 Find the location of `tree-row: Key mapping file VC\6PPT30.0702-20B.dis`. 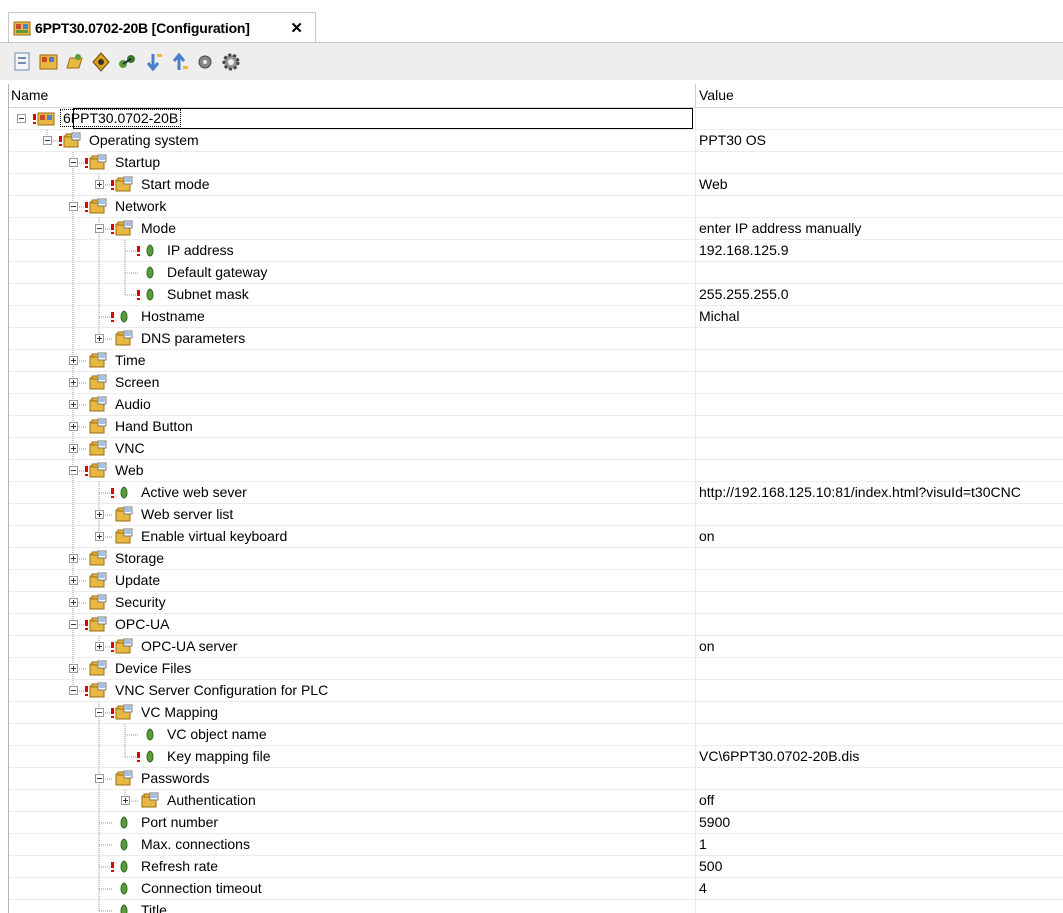

tree-row: Key mapping file VC\6PPT30.0702-20B.dis is located at coordinates (536, 757).